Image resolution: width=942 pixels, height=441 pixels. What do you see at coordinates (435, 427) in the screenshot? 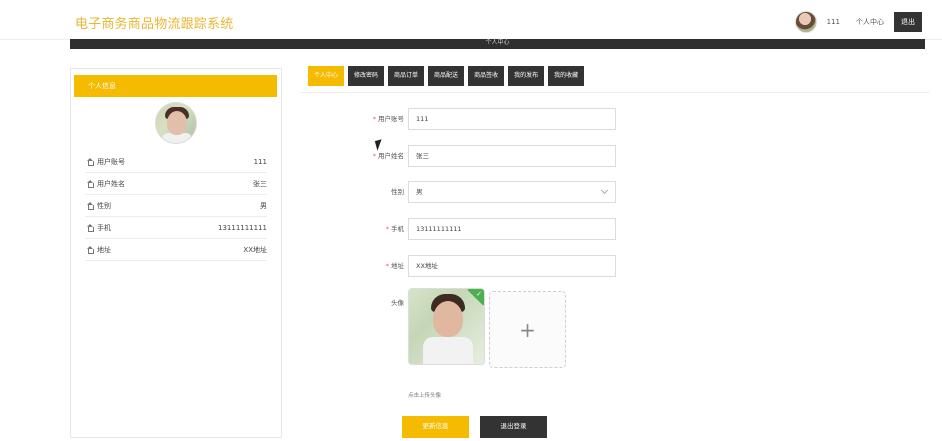
I see `update-info-button: 更新信息` at bounding box center [435, 427].